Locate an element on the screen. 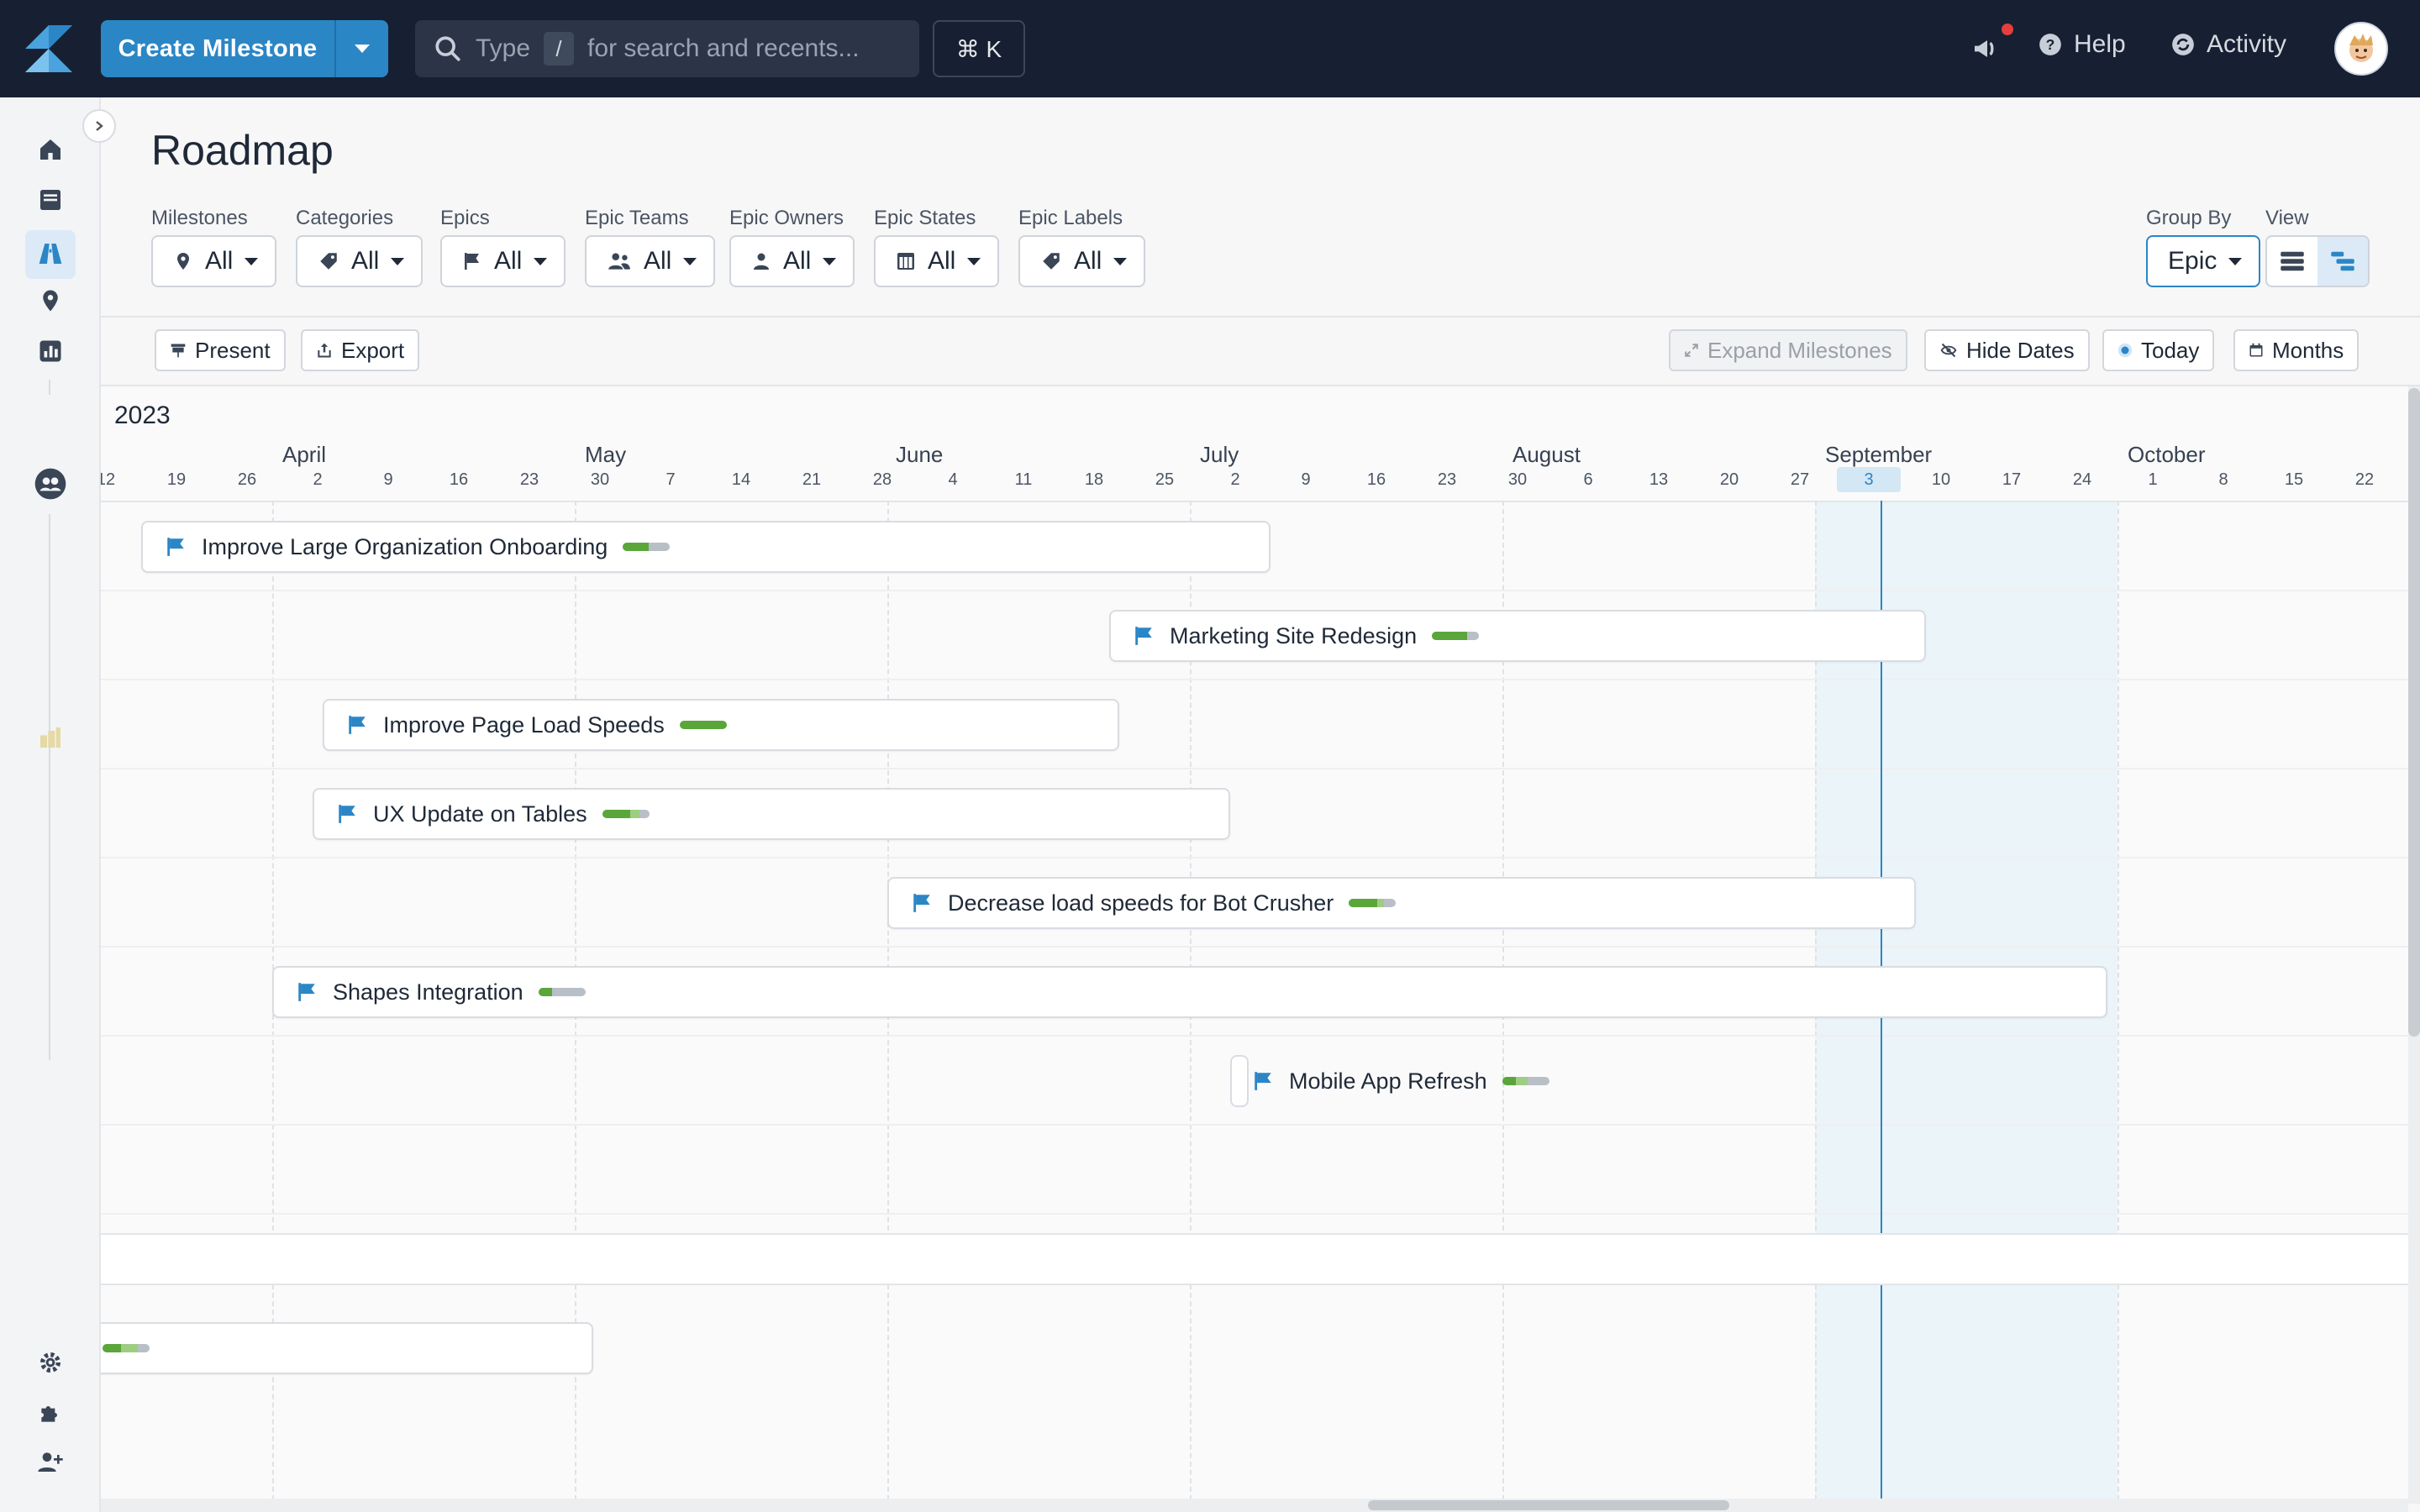 The width and height of the screenshot is (2420, 1512). command-palette-button: ⌘ K is located at coordinates (979, 48).